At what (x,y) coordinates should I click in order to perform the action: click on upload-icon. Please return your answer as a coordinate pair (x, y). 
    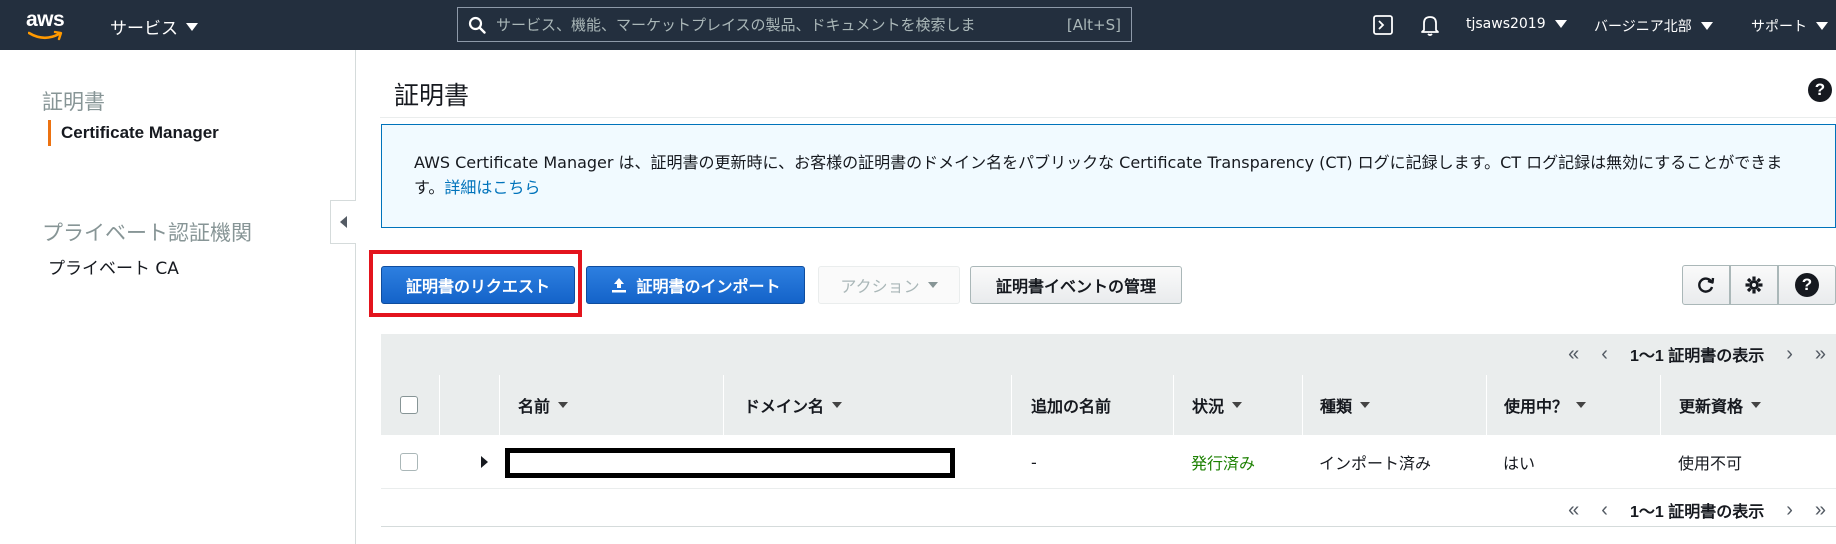
    Looking at the image, I should click on (619, 285).